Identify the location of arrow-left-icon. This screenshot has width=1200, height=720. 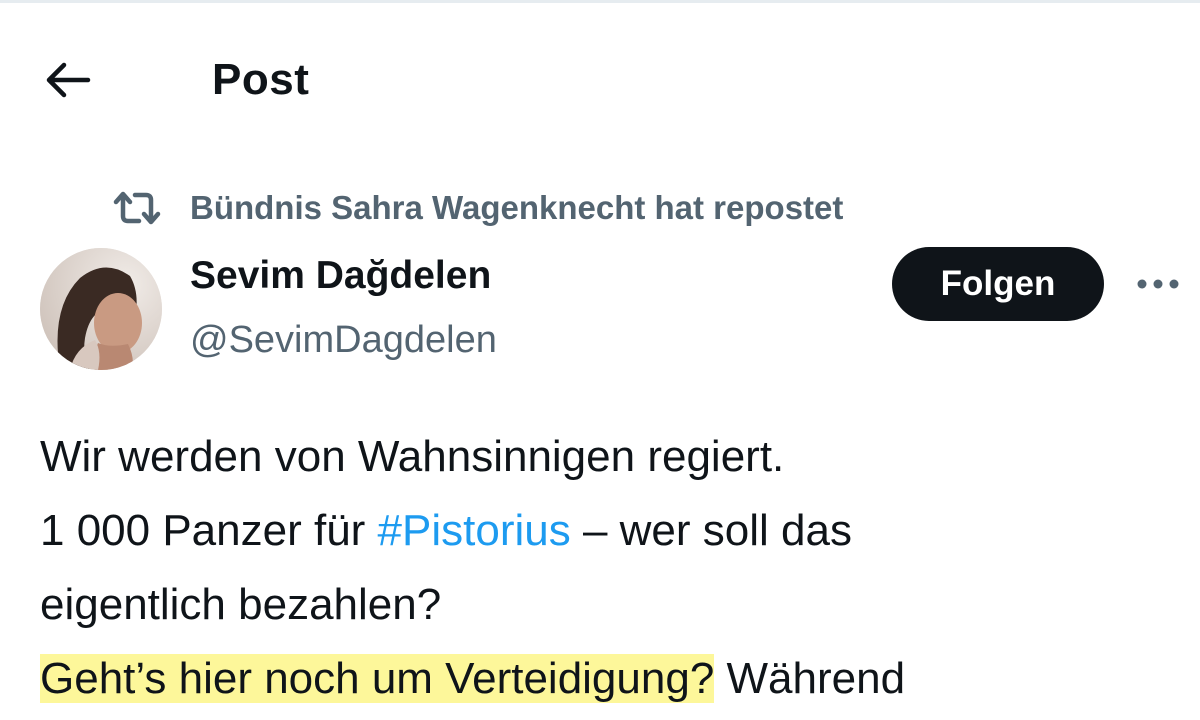
(68, 80).